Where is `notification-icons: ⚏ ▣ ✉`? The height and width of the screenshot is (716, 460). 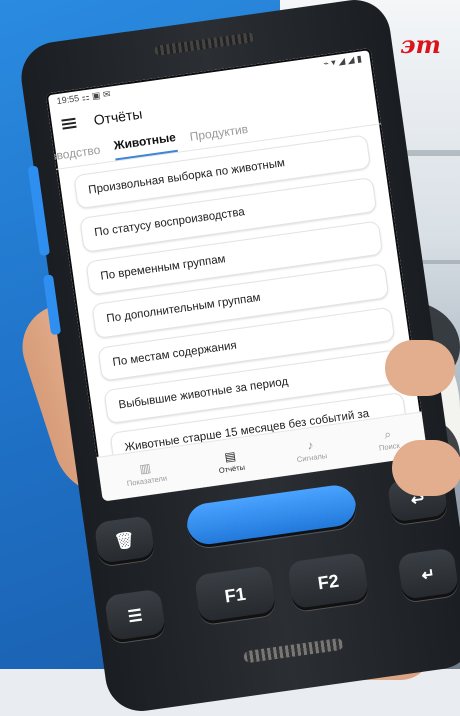
notification-icons: ⚏ ▣ ✉ is located at coordinates (96, 95).